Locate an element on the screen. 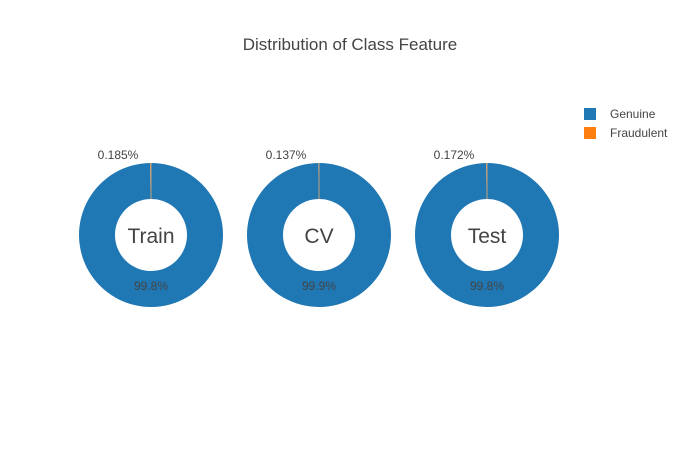 The width and height of the screenshot is (700, 450). slice-label-test-fraudulent: 0.172% is located at coordinates (454, 155).